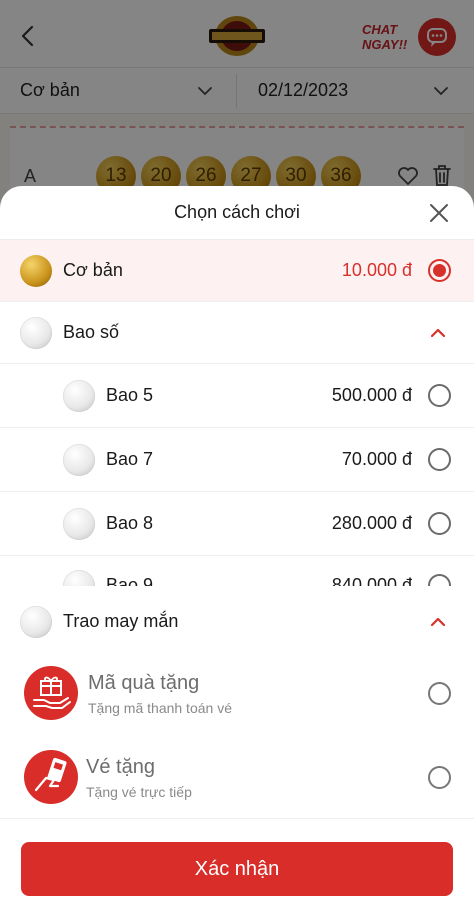 Image resolution: width=474 pixels, height=910 pixels. What do you see at coordinates (237, 818) in the screenshot?
I see `divider` at bounding box center [237, 818].